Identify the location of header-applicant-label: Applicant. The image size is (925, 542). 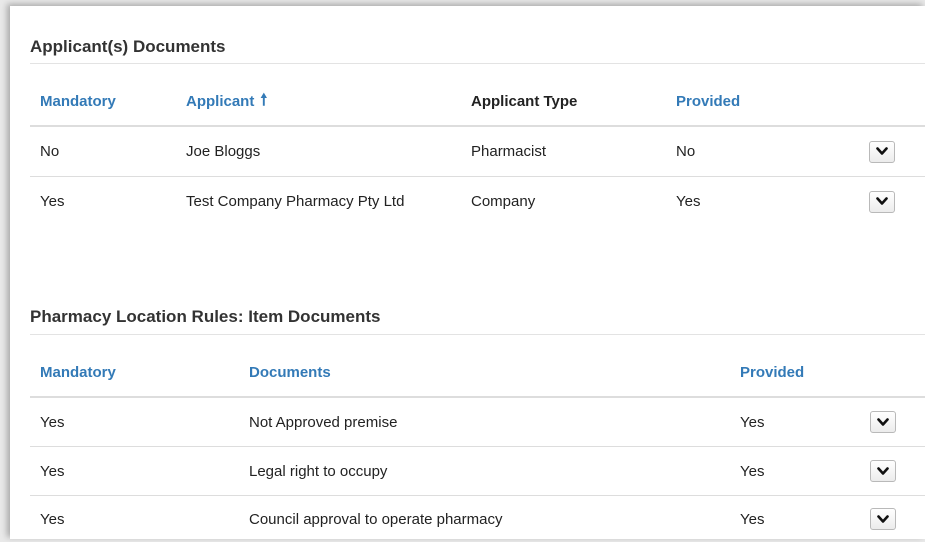
(220, 101).